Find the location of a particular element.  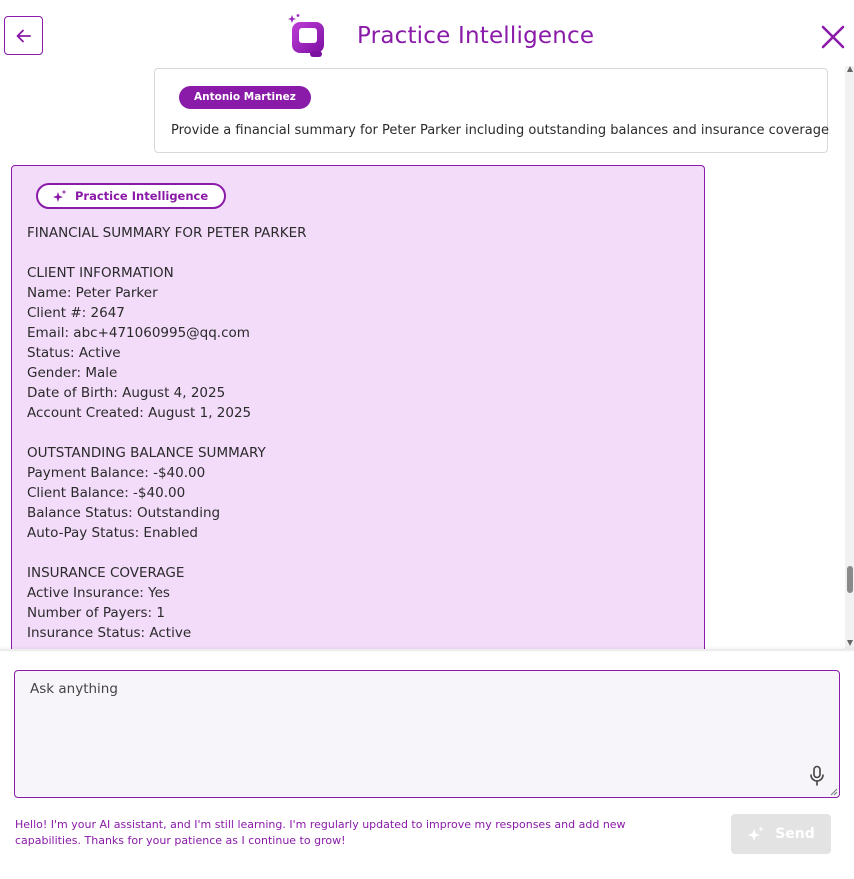

ai-message-line: Active Insurance: Yes is located at coordinates (98, 593).